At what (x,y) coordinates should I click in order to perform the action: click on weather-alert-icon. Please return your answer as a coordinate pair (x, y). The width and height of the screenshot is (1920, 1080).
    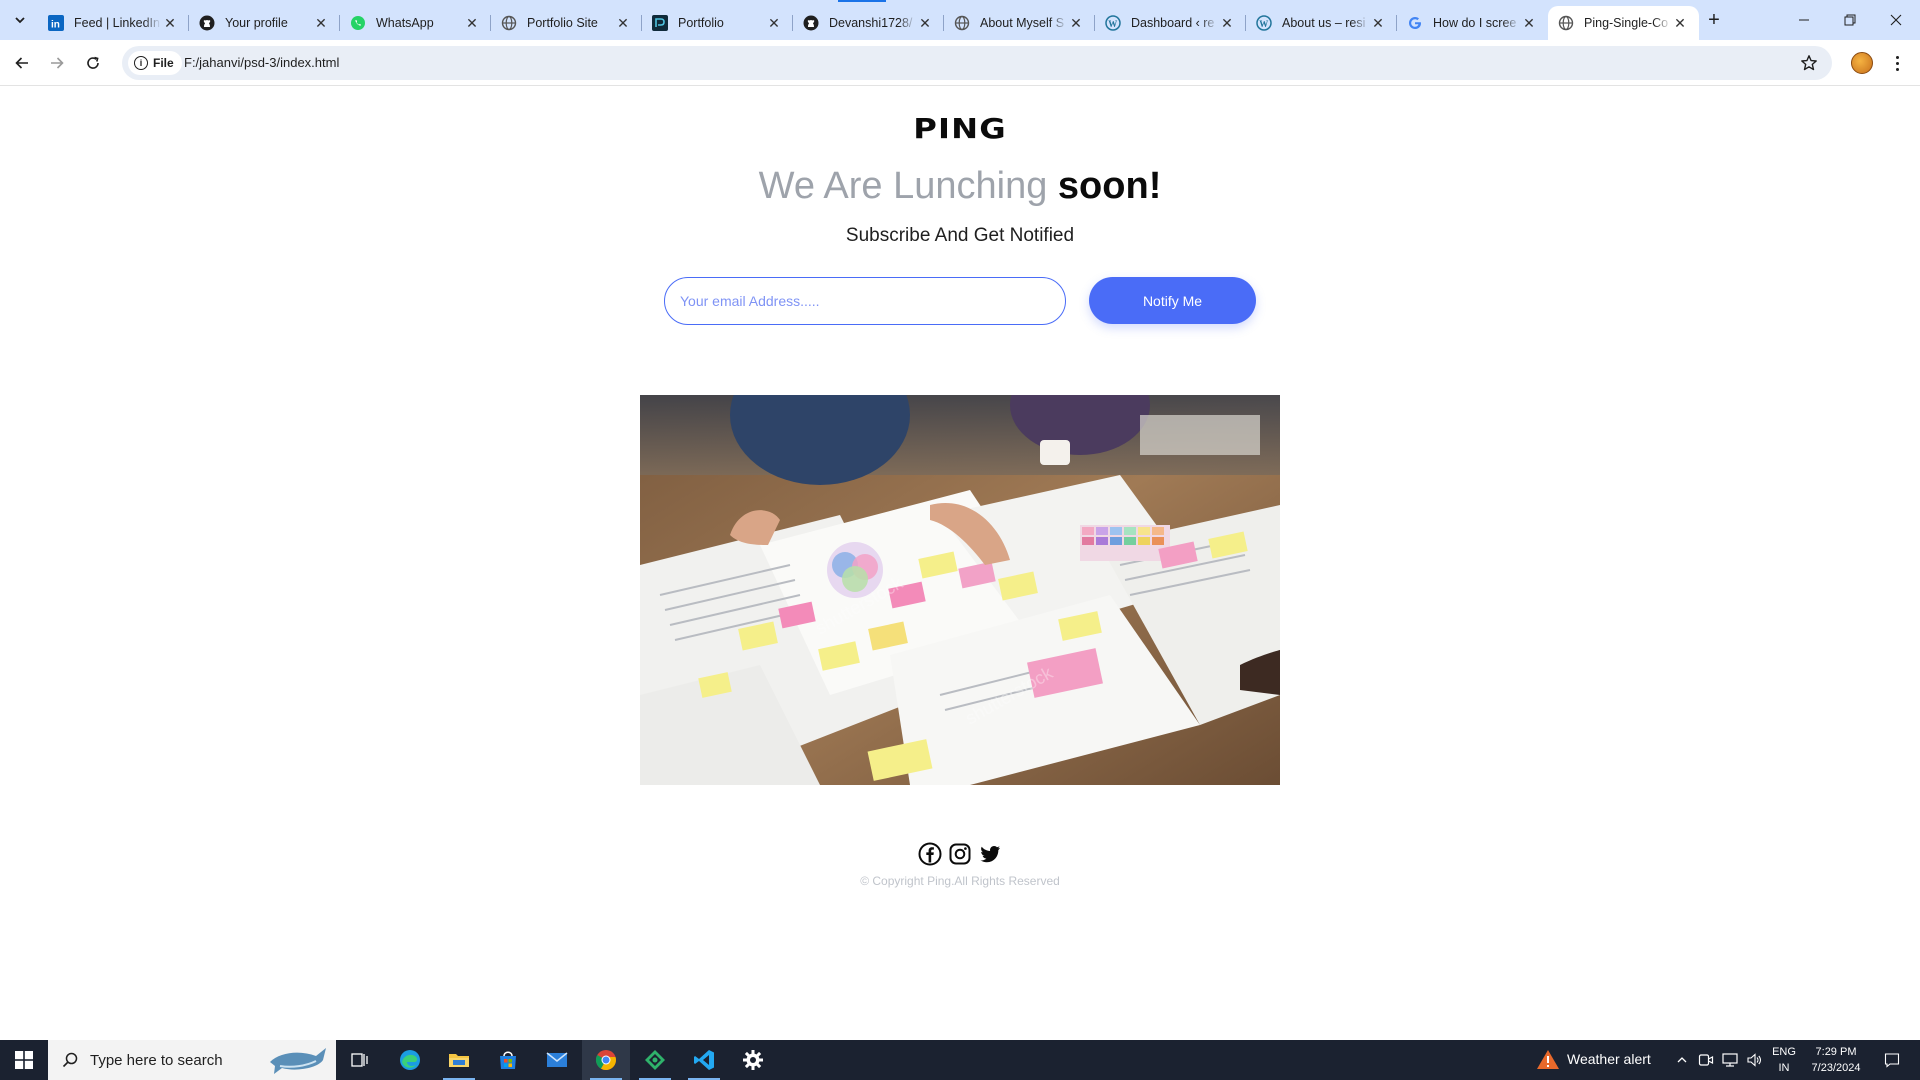
    Looking at the image, I should click on (1548, 1060).